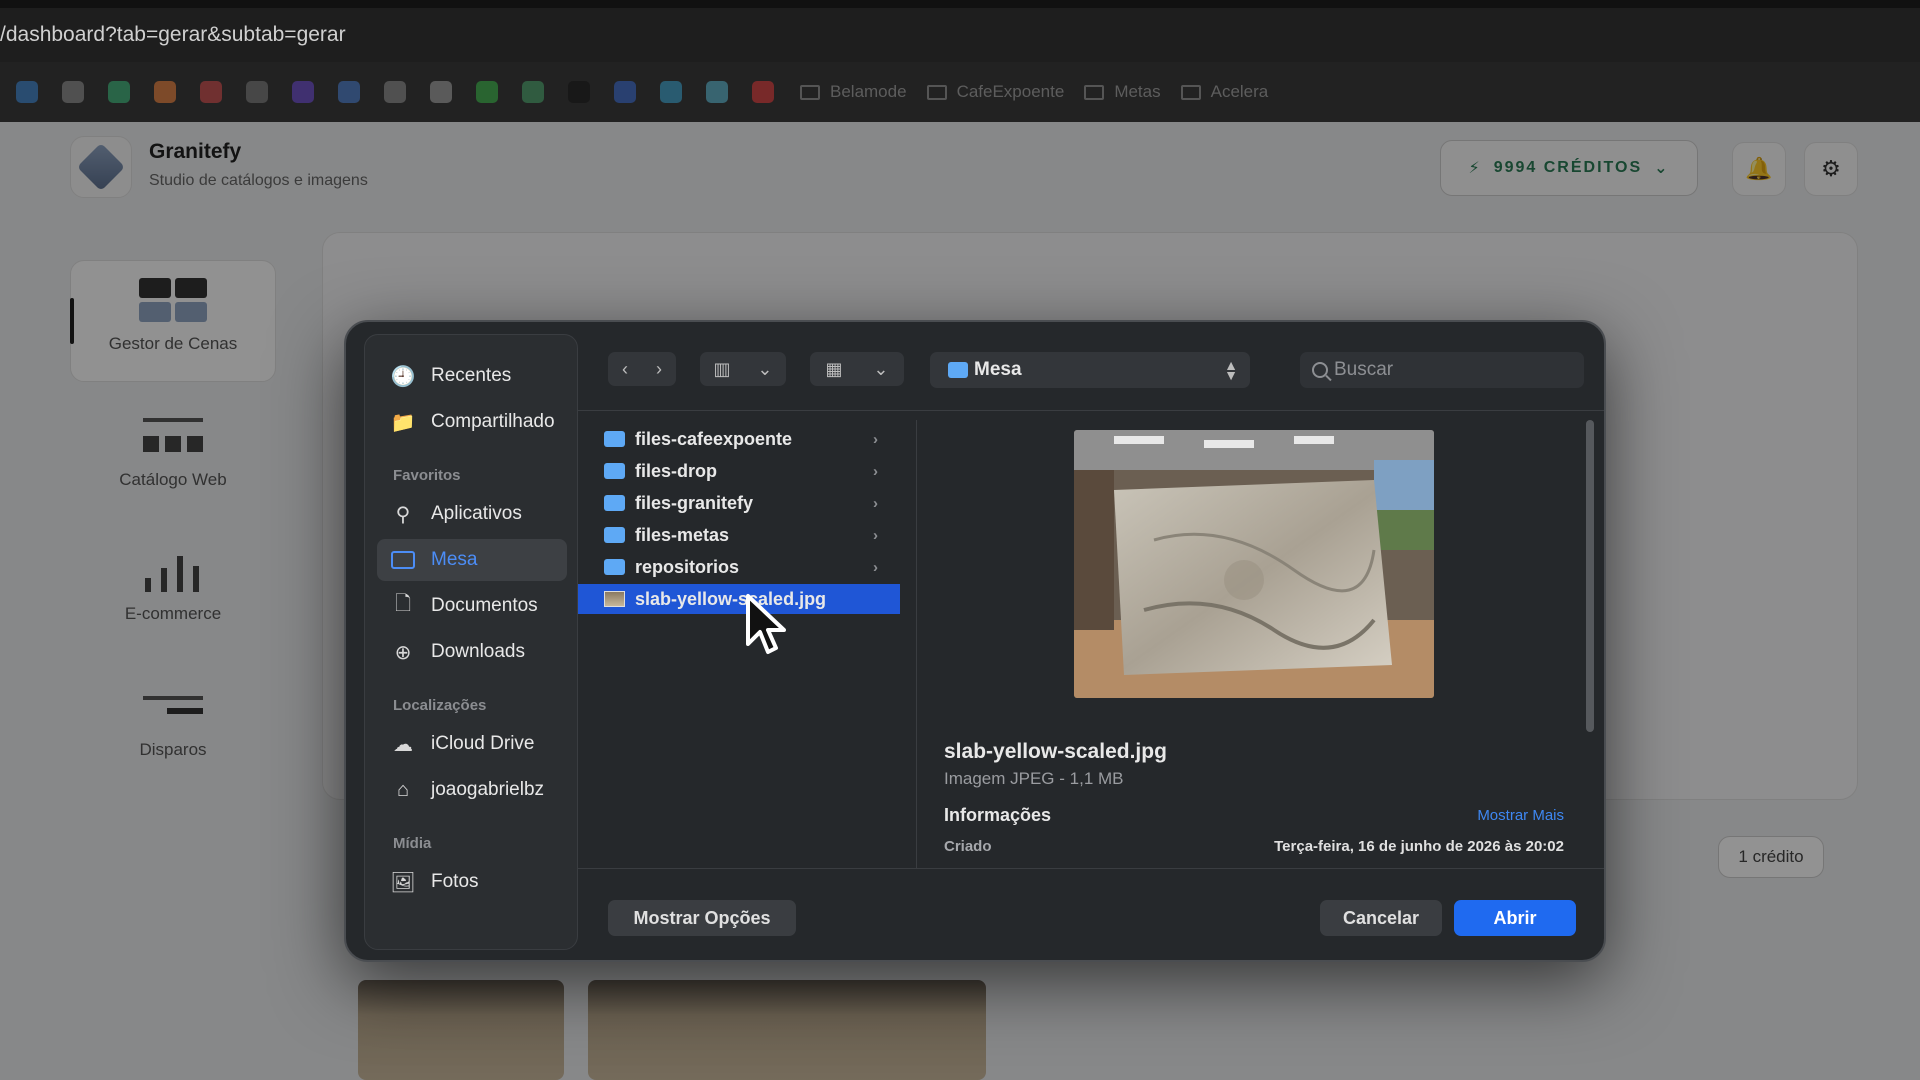 The width and height of the screenshot is (1920, 1080). Describe the element at coordinates (441, 92) in the screenshot. I see `github-icon` at that location.